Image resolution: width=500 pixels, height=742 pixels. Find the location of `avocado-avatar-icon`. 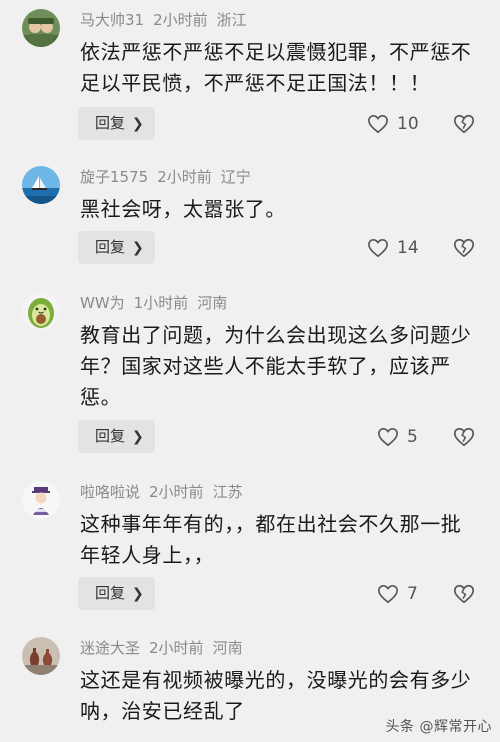

avocado-avatar-icon is located at coordinates (41, 311).